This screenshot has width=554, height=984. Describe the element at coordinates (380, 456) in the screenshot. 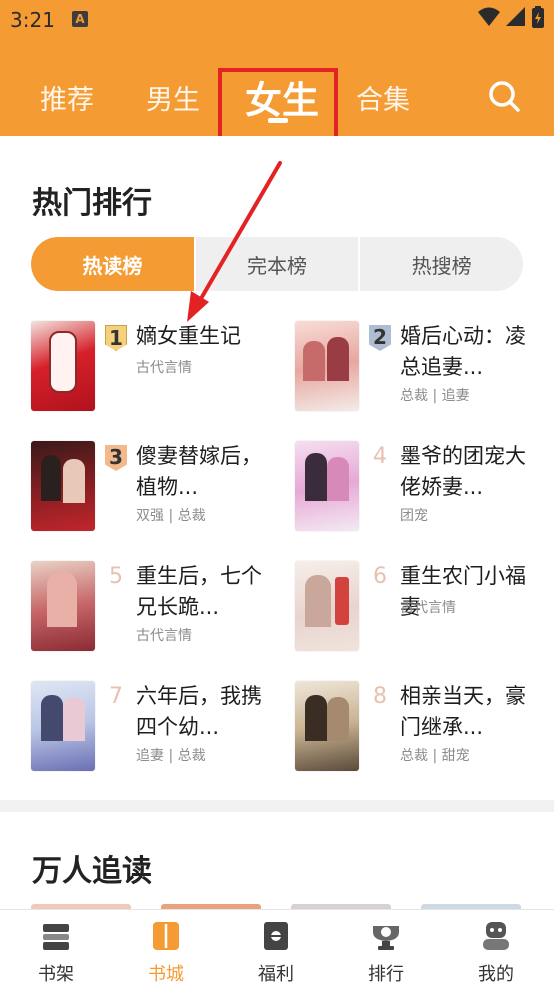

I see `rank-number: 4` at that location.